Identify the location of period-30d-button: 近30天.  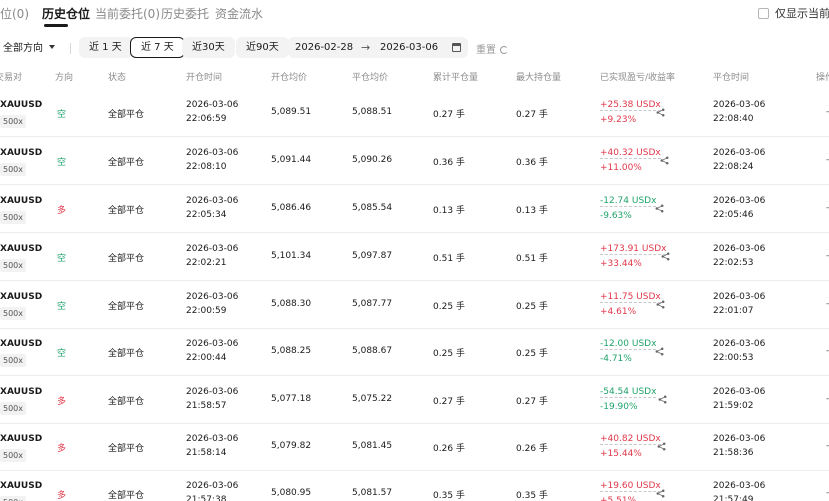
(208, 47).